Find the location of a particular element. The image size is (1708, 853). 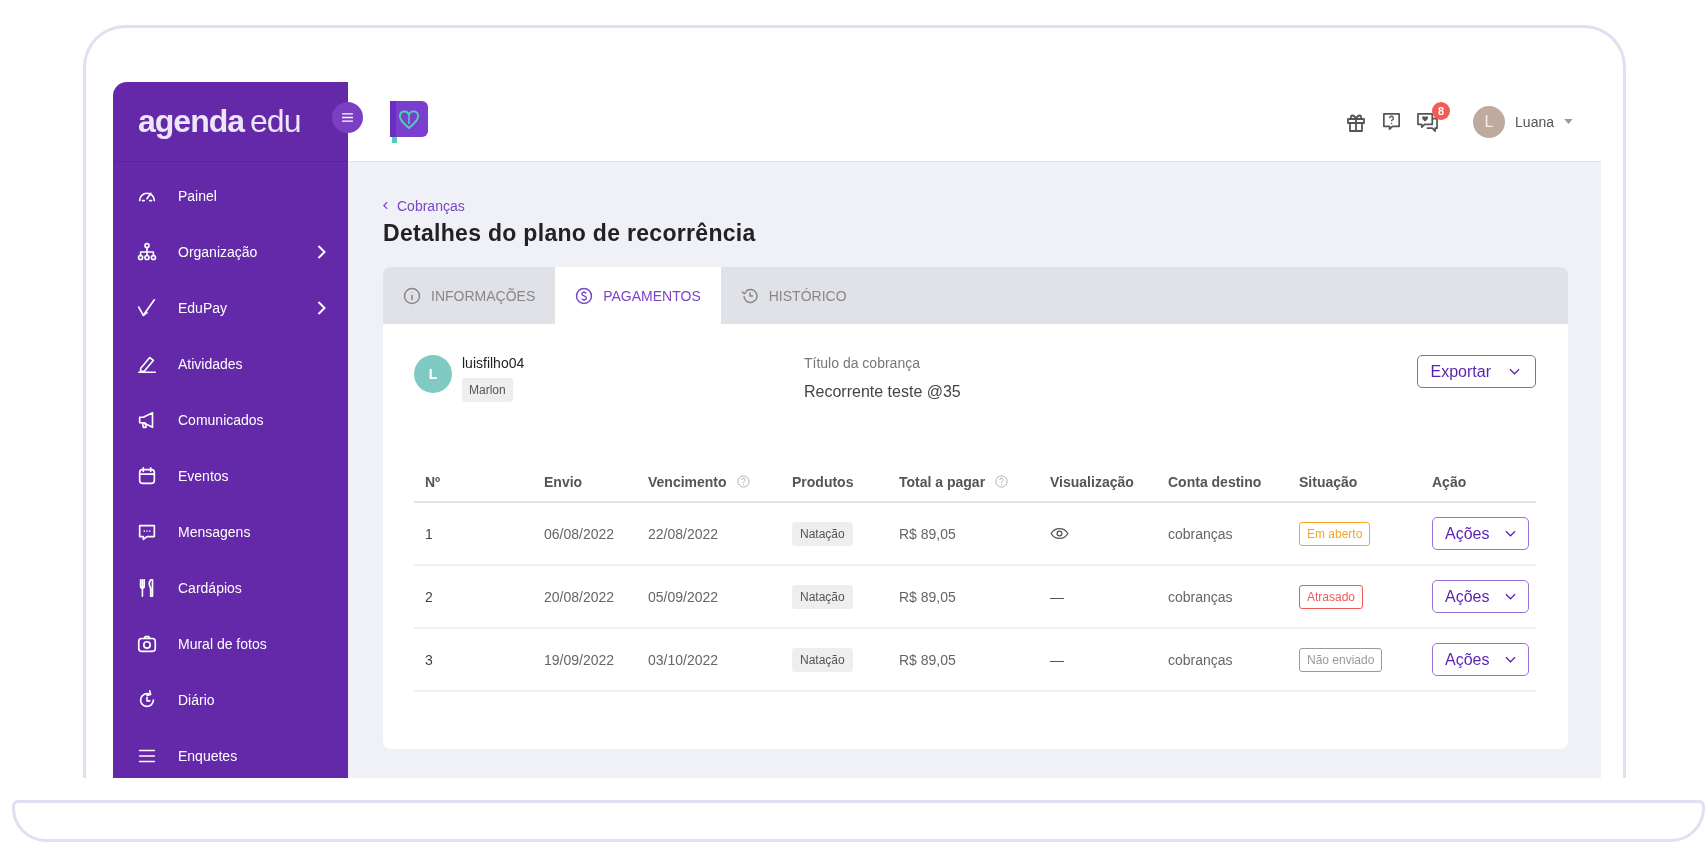

table-cell: 22/08/2022 is located at coordinates (709, 534).